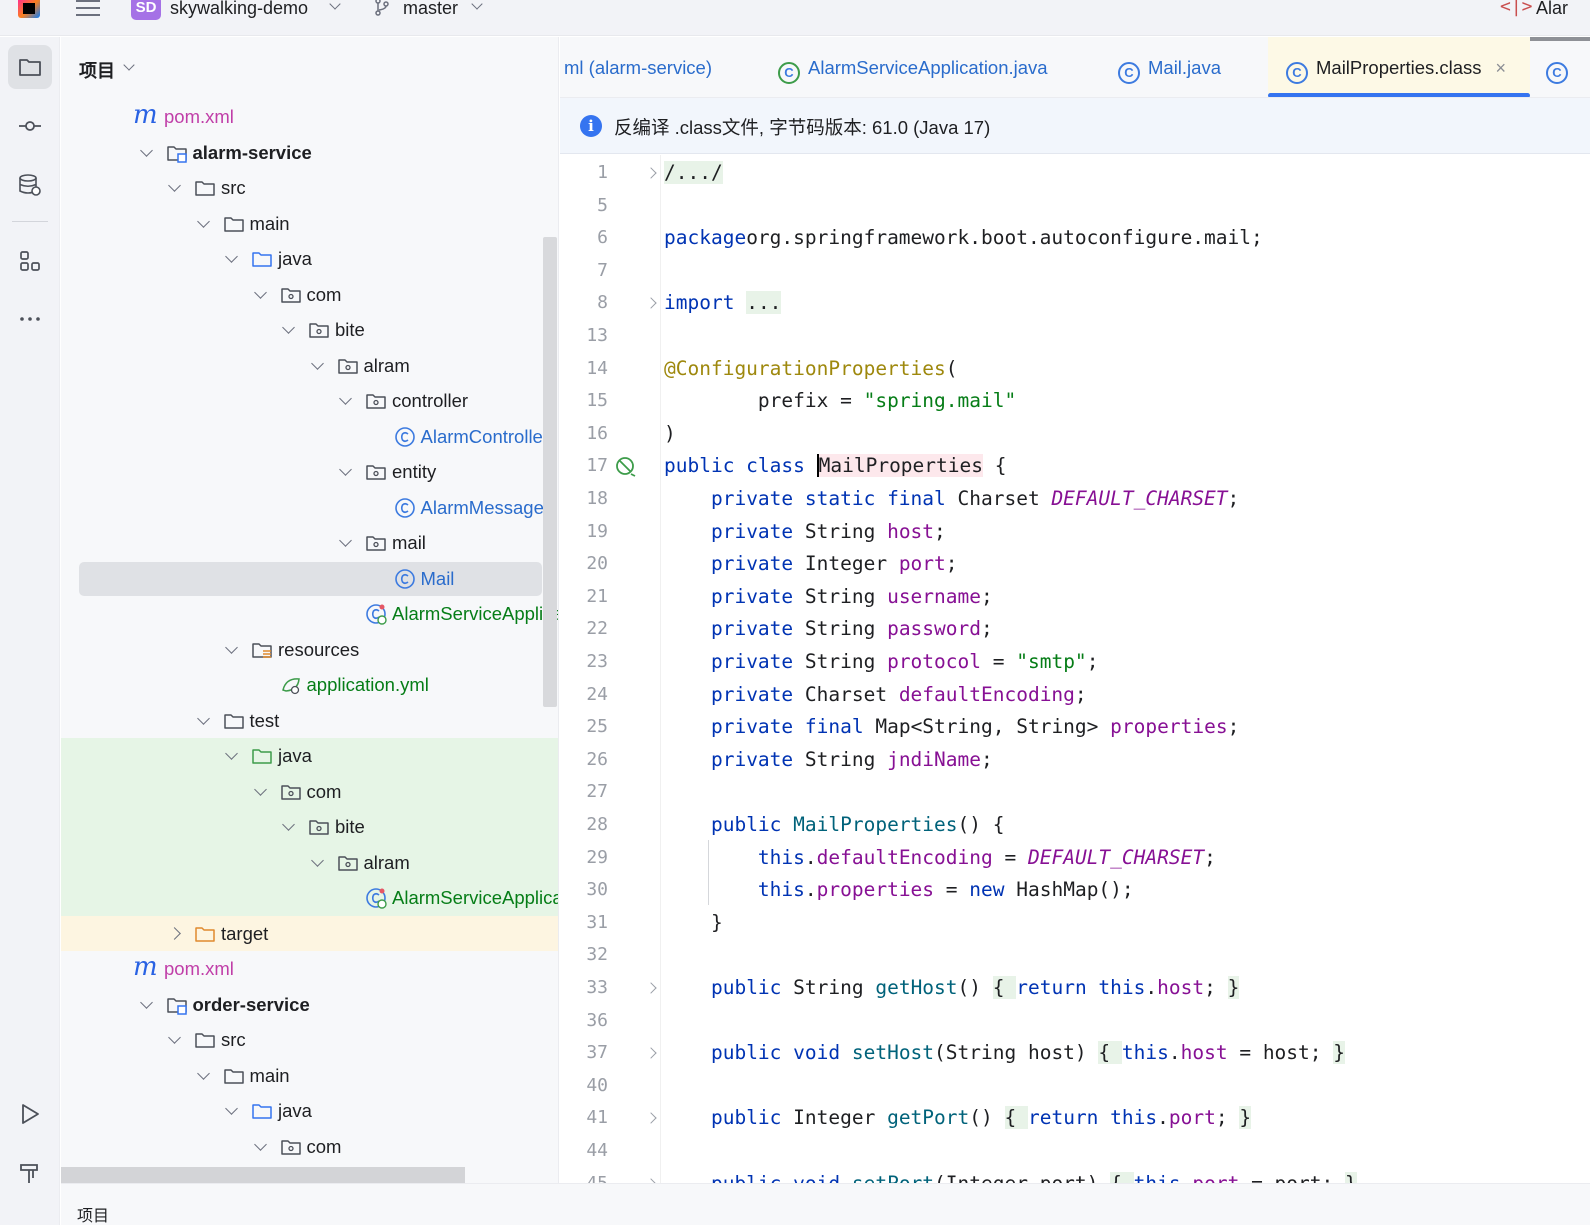  I want to click on code-line: 23 private String protocol = "smtp";, so click(1075, 662).